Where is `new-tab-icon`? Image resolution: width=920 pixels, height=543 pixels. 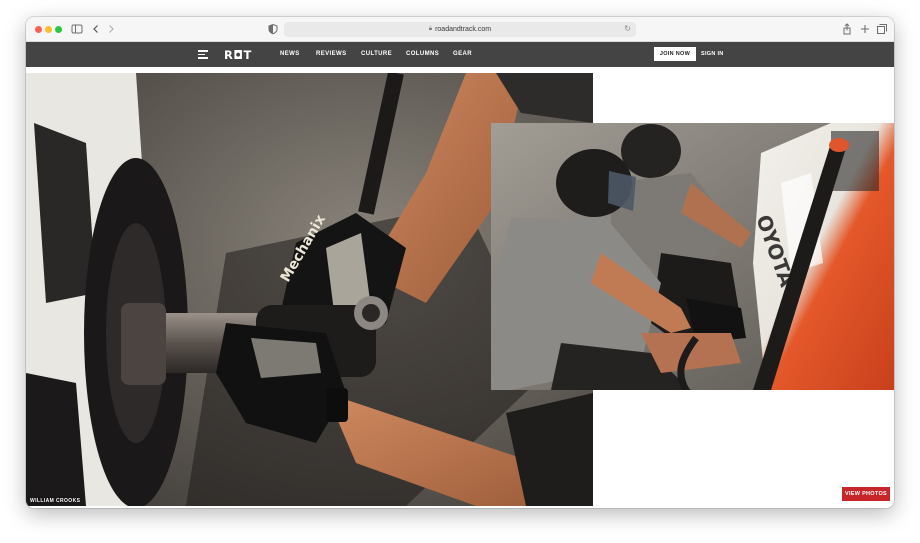
new-tab-icon is located at coordinates (865, 29).